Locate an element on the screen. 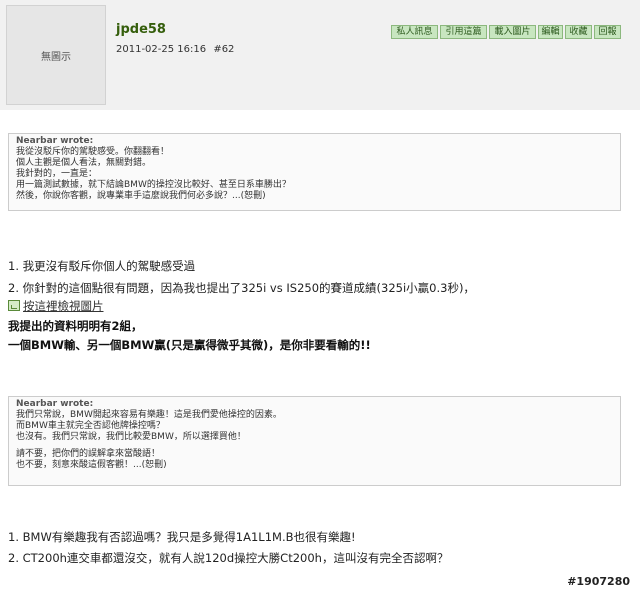 The image size is (640, 591). image-icon is located at coordinates (14, 305).